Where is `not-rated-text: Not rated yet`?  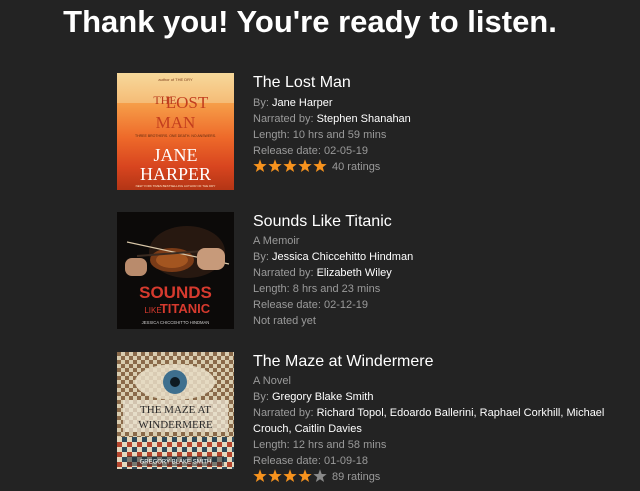 not-rated-text: Not rated yet is located at coordinates (284, 321).